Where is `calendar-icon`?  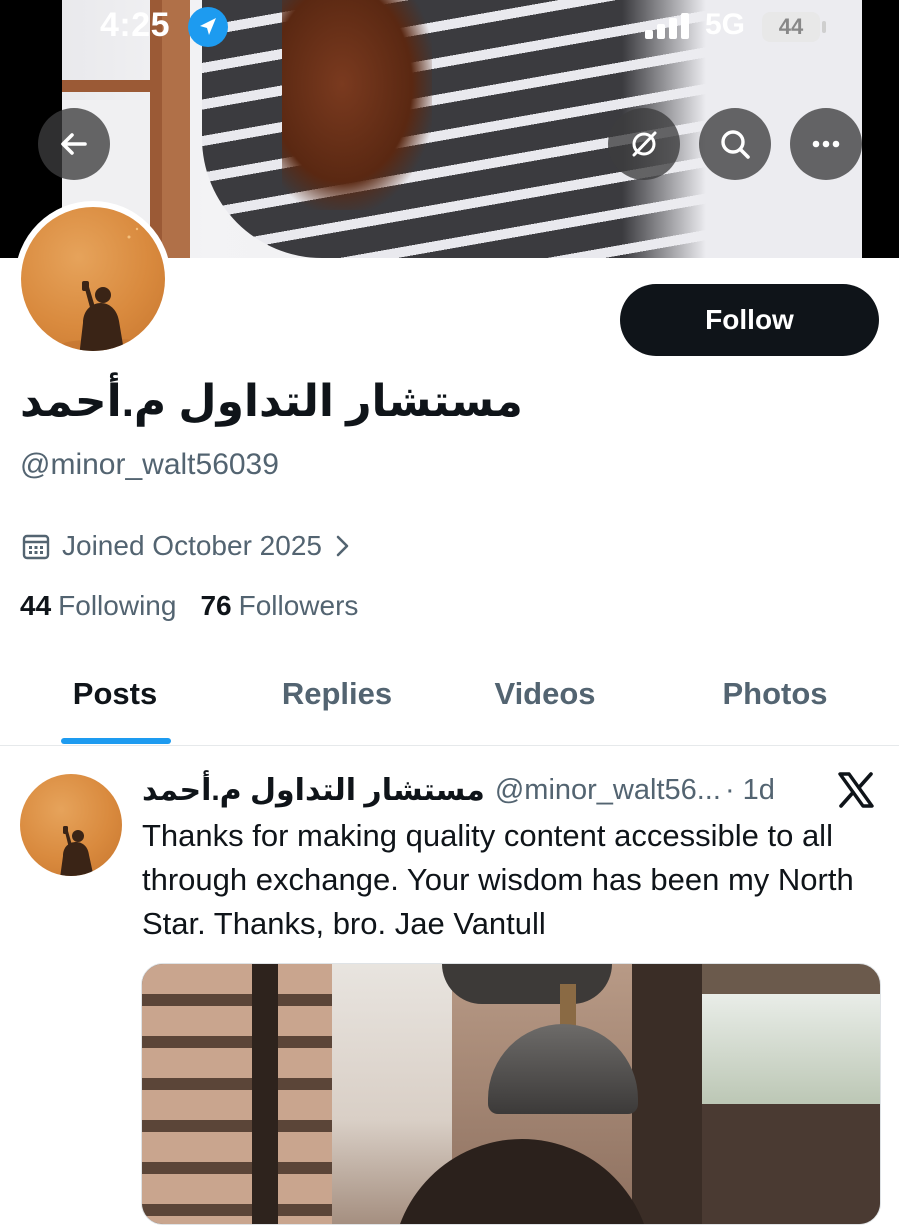 calendar-icon is located at coordinates (36, 547).